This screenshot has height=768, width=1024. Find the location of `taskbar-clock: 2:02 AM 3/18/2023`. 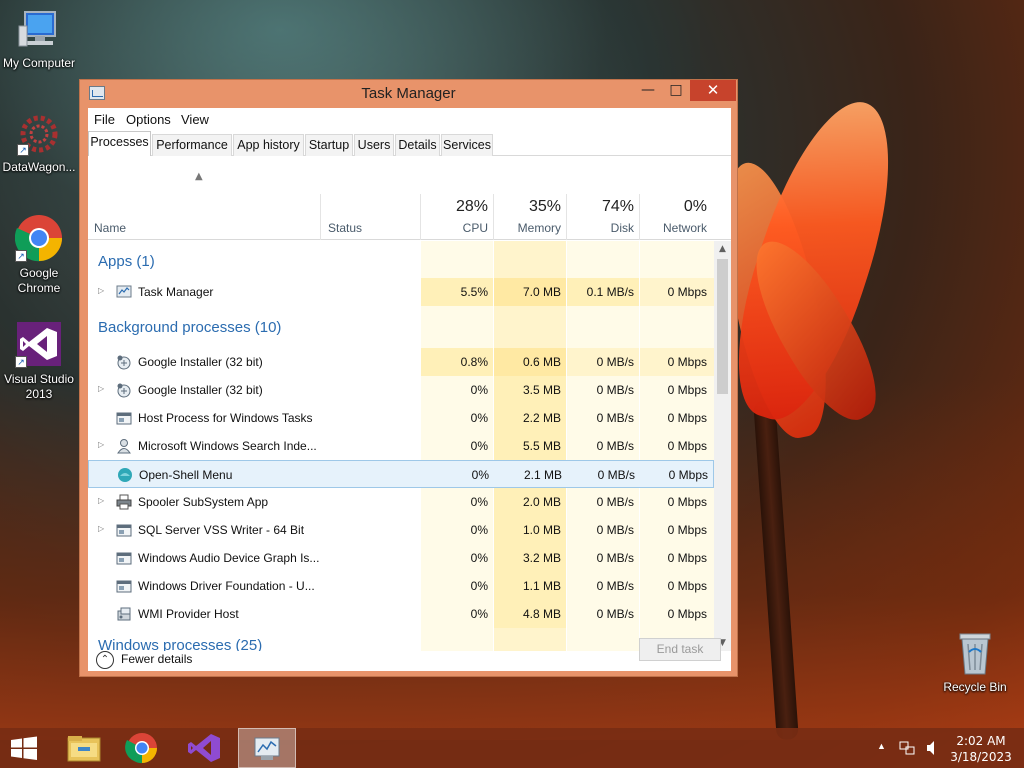

taskbar-clock: 2:02 AM 3/18/2023 is located at coordinates (981, 749).